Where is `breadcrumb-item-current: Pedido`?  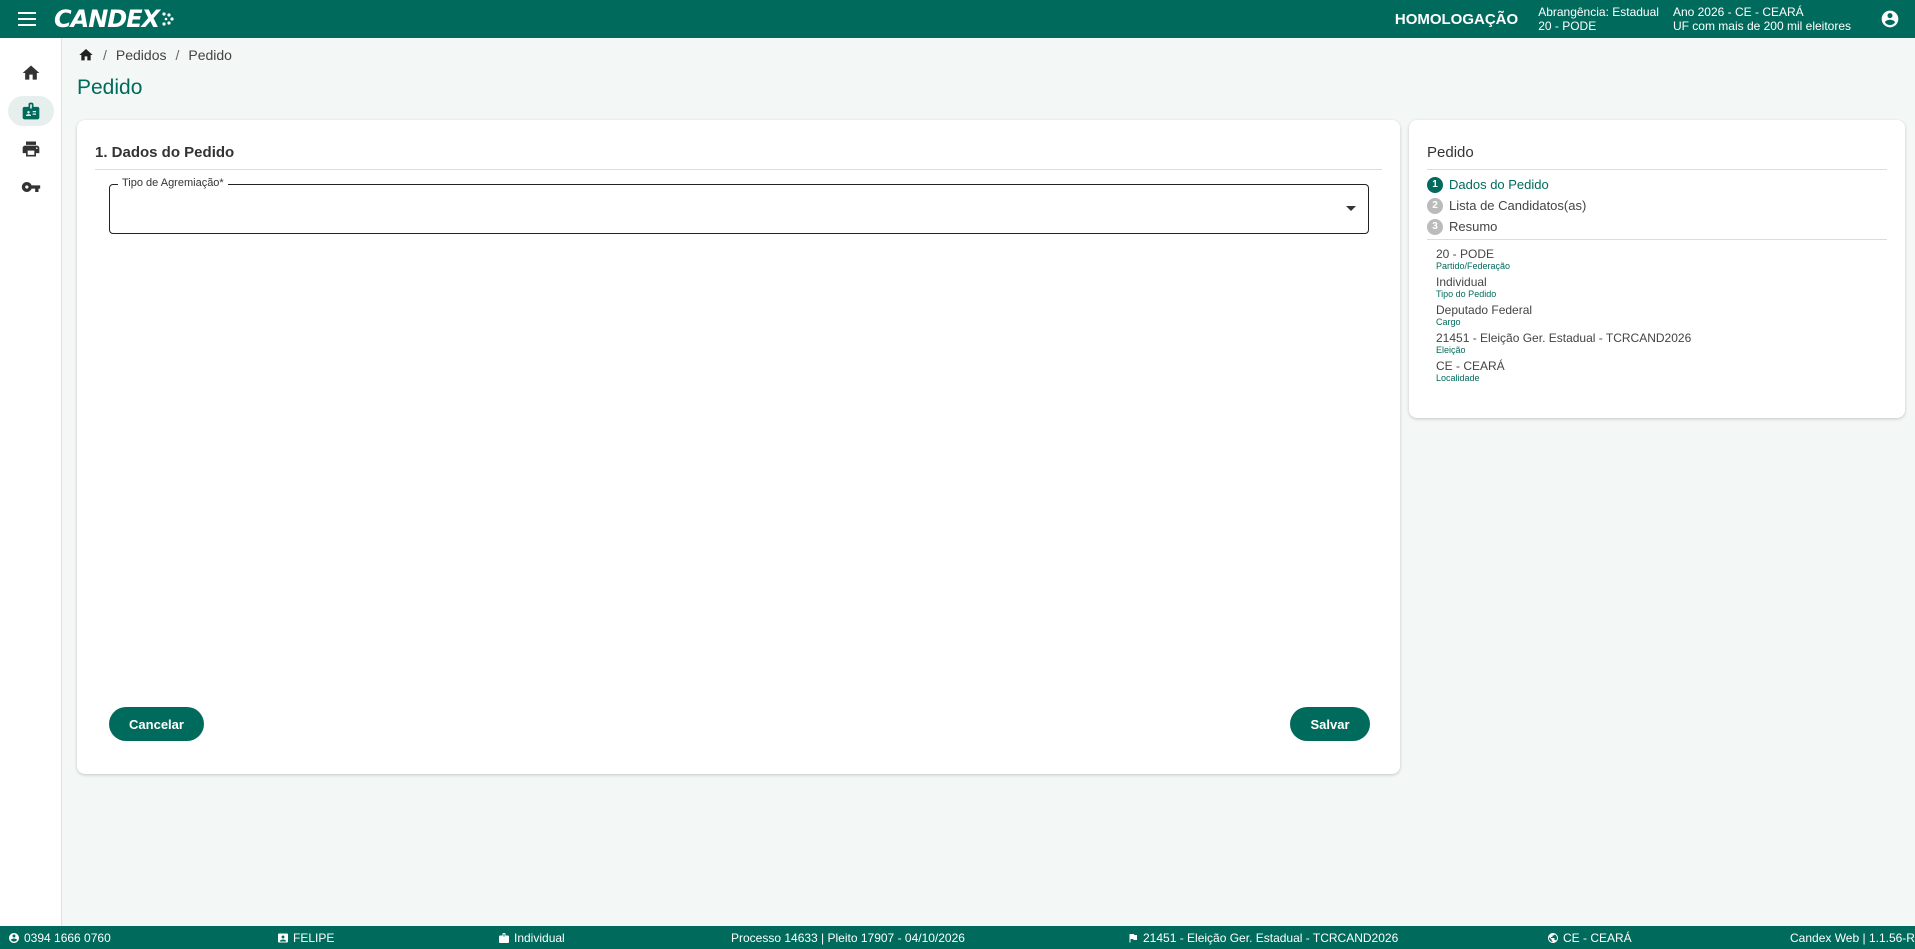 breadcrumb-item-current: Pedido is located at coordinates (210, 55).